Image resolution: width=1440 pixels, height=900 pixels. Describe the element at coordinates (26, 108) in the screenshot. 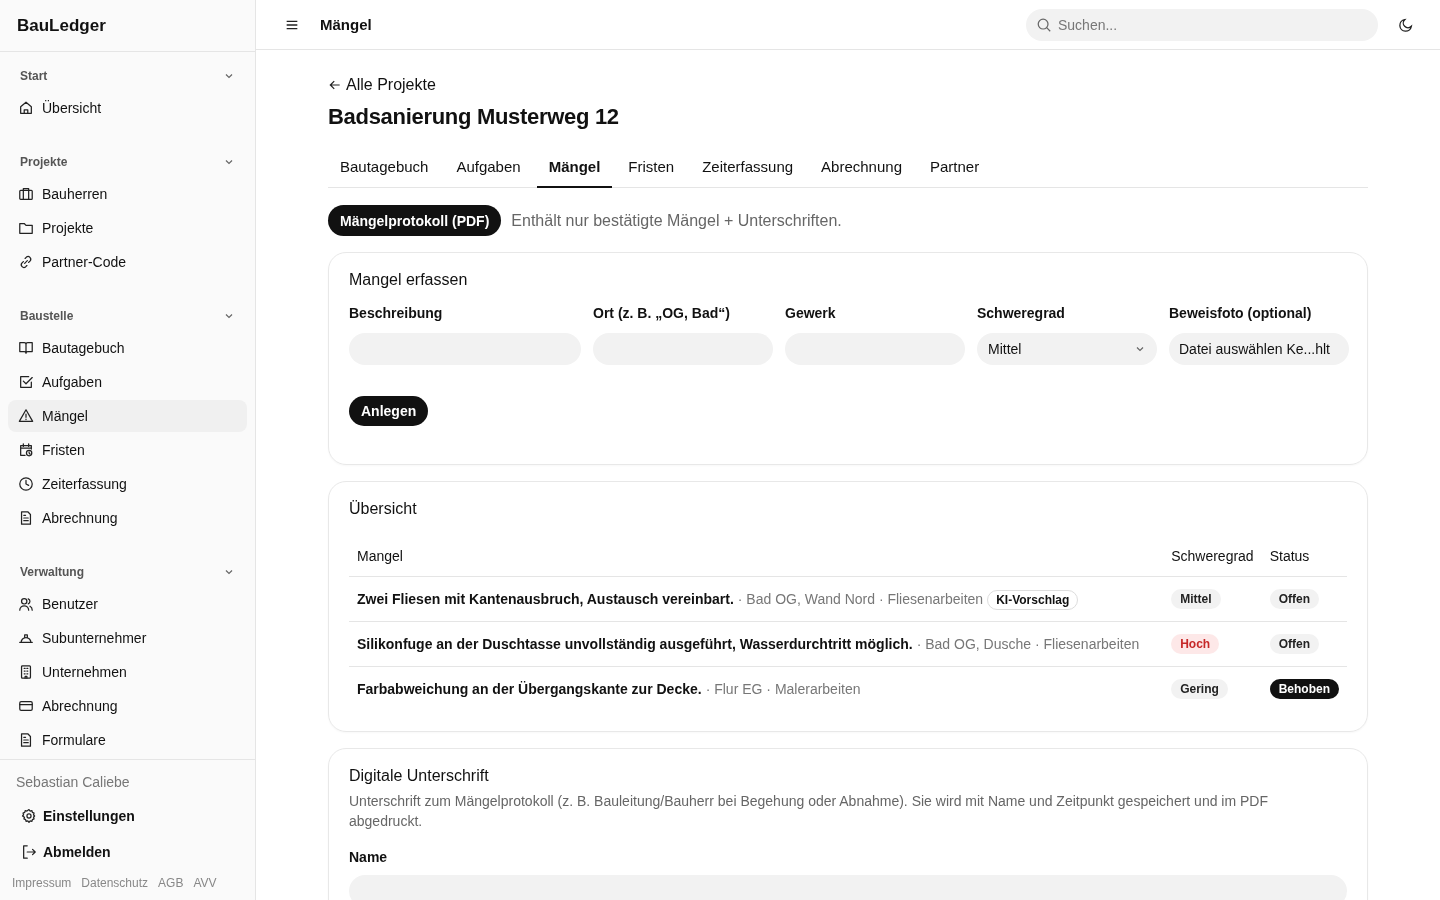

I see `home-icon` at that location.